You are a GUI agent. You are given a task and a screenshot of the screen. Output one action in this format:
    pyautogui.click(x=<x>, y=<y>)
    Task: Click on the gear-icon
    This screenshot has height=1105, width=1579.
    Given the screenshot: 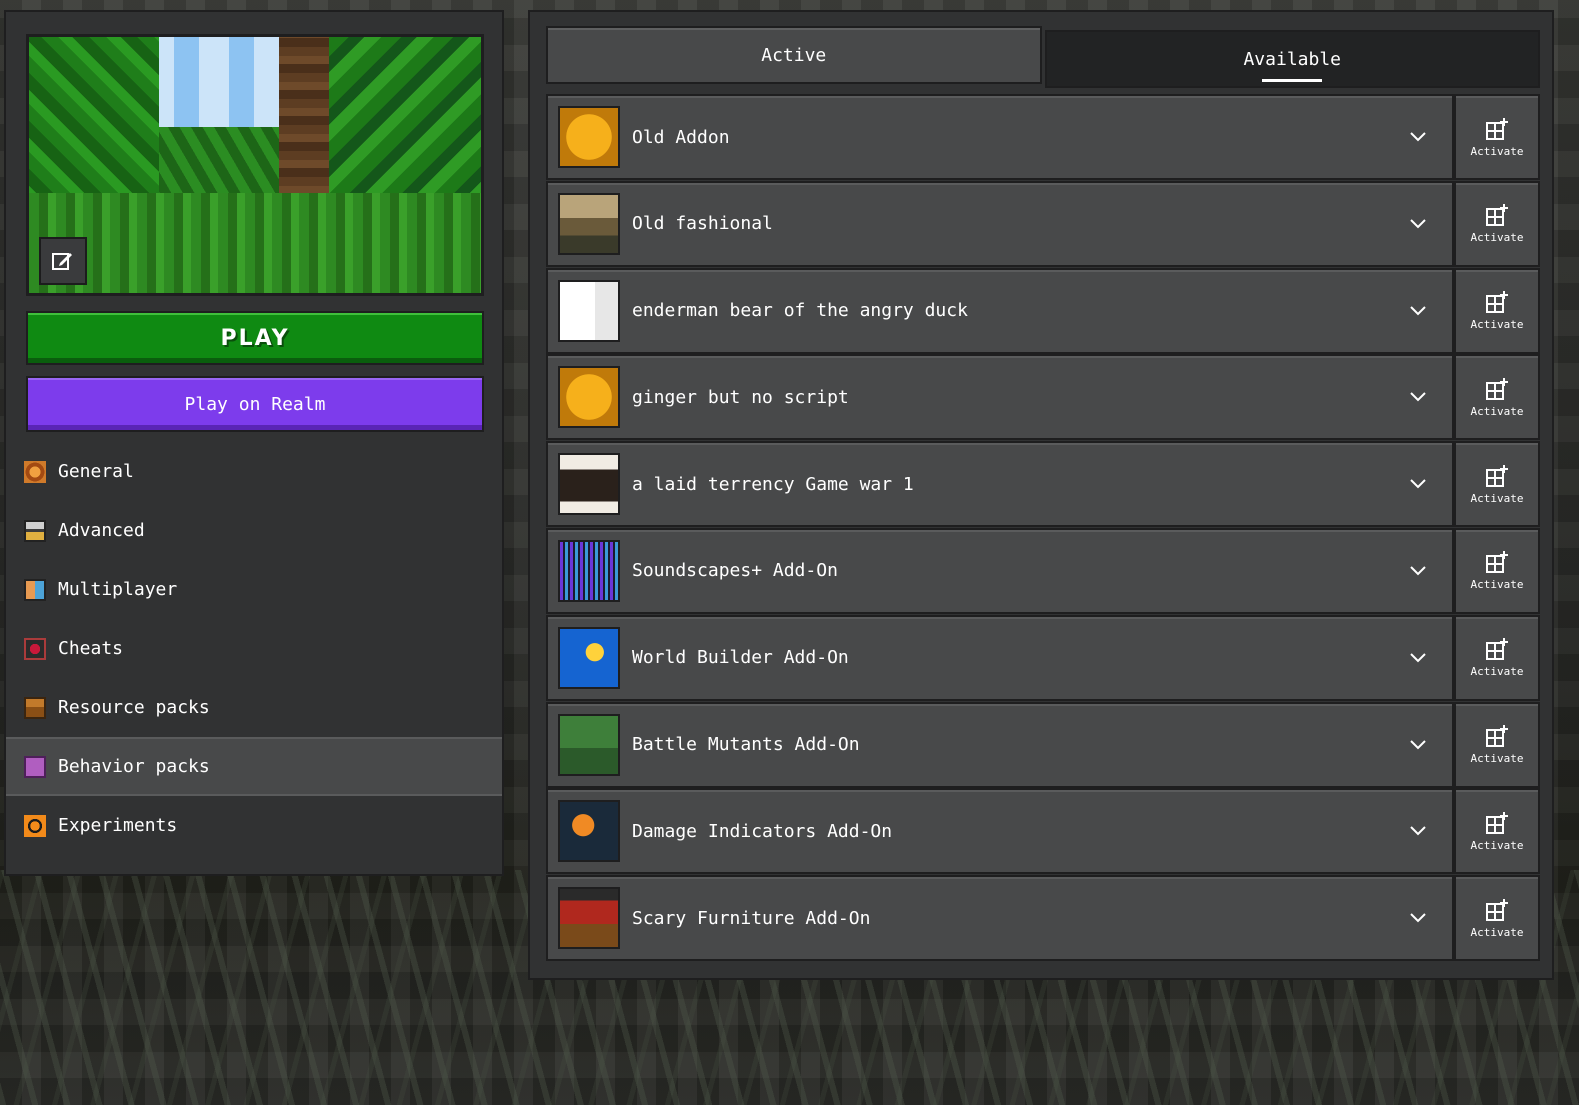 What is the action you would take?
    pyautogui.click(x=35, y=471)
    